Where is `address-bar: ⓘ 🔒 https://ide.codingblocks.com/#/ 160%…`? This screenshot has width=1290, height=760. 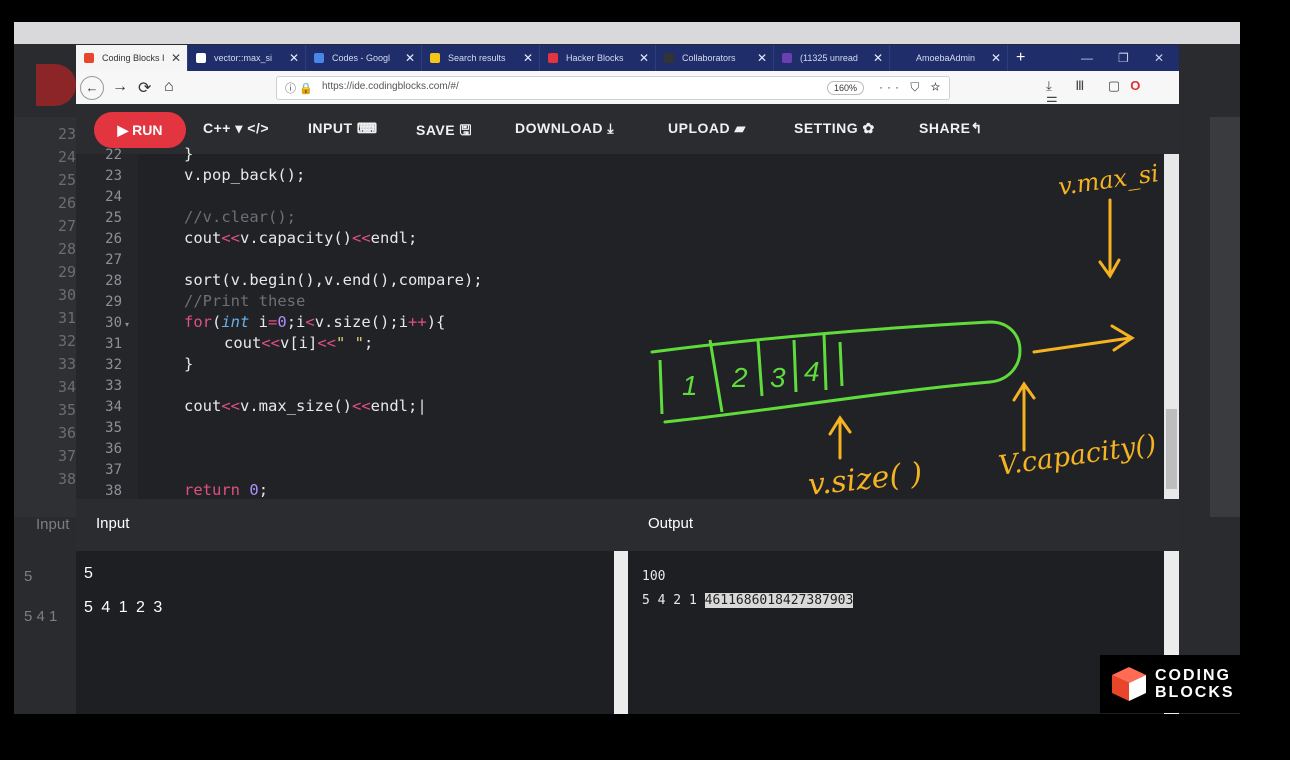 address-bar: ⓘ 🔒 https://ide.codingblocks.com/#/ 160%… is located at coordinates (613, 88).